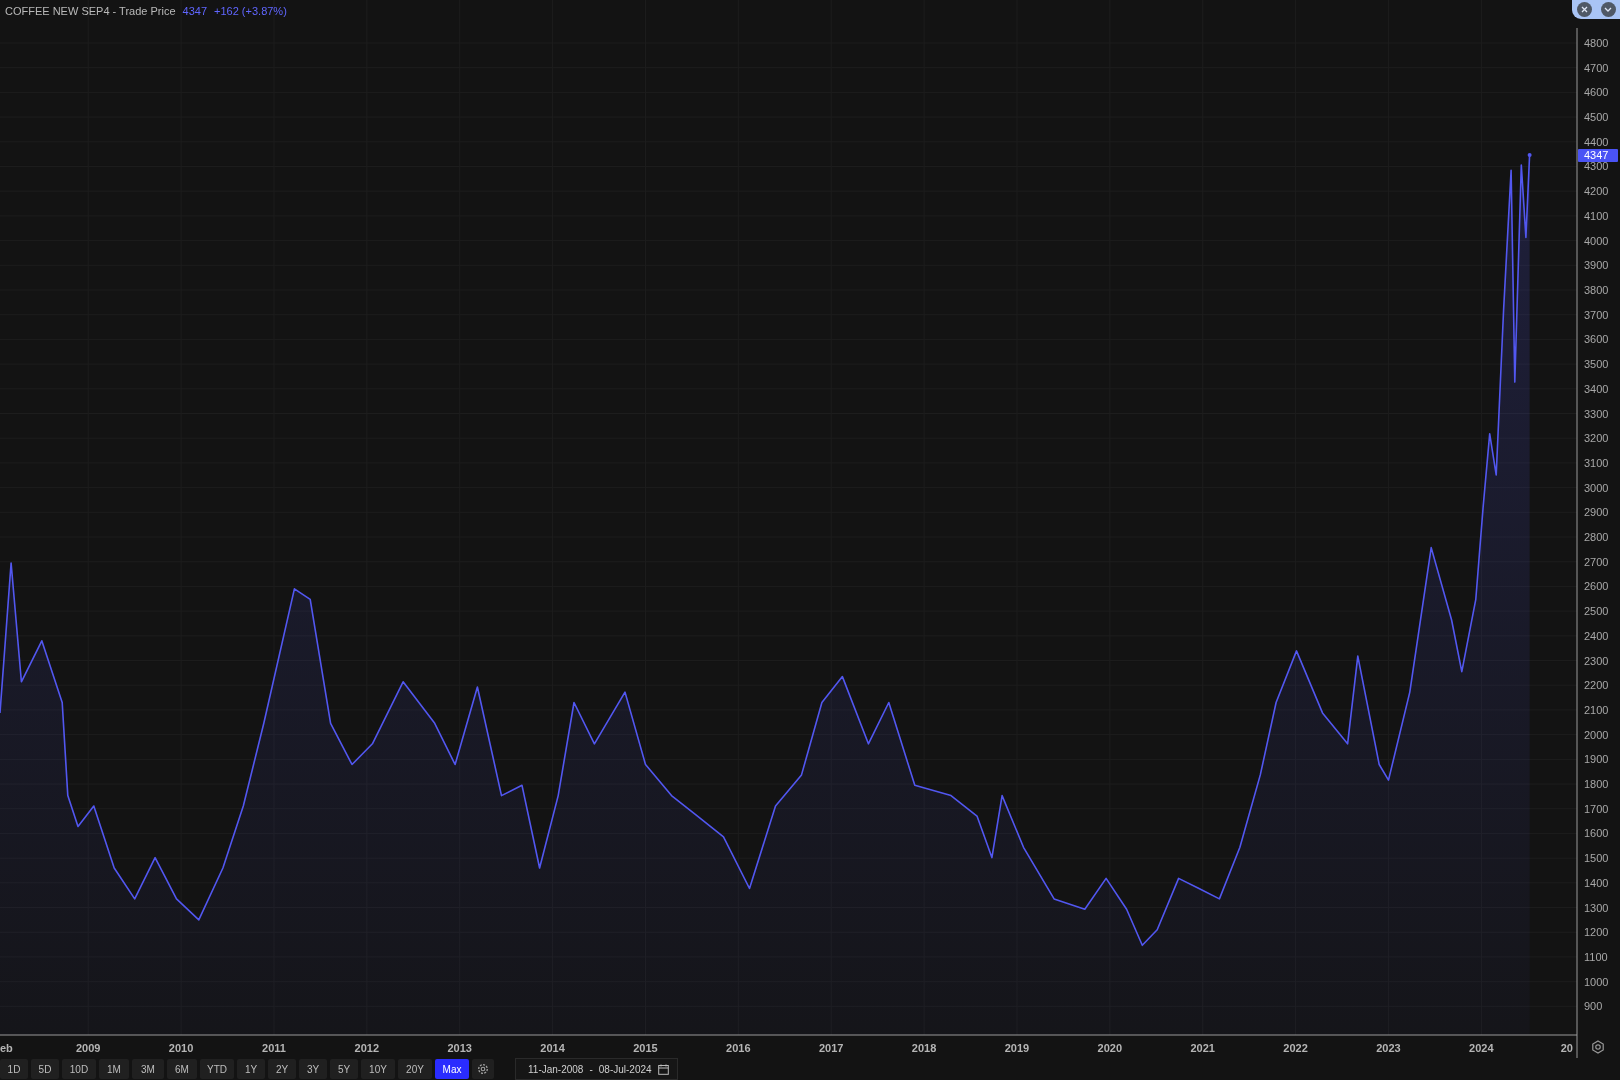  Describe the element at coordinates (1566, 1048) in the screenshot. I see `x-axis-label: 20` at that location.